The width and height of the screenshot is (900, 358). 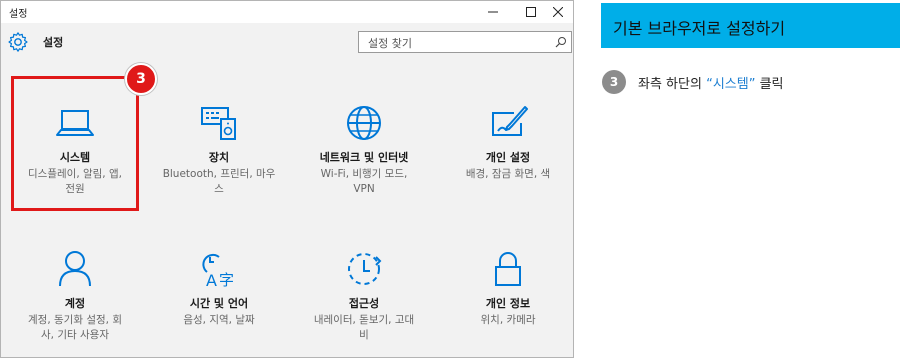 What do you see at coordinates (364, 335) in the screenshot?
I see `tile-desc-line: 비` at bounding box center [364, 335].